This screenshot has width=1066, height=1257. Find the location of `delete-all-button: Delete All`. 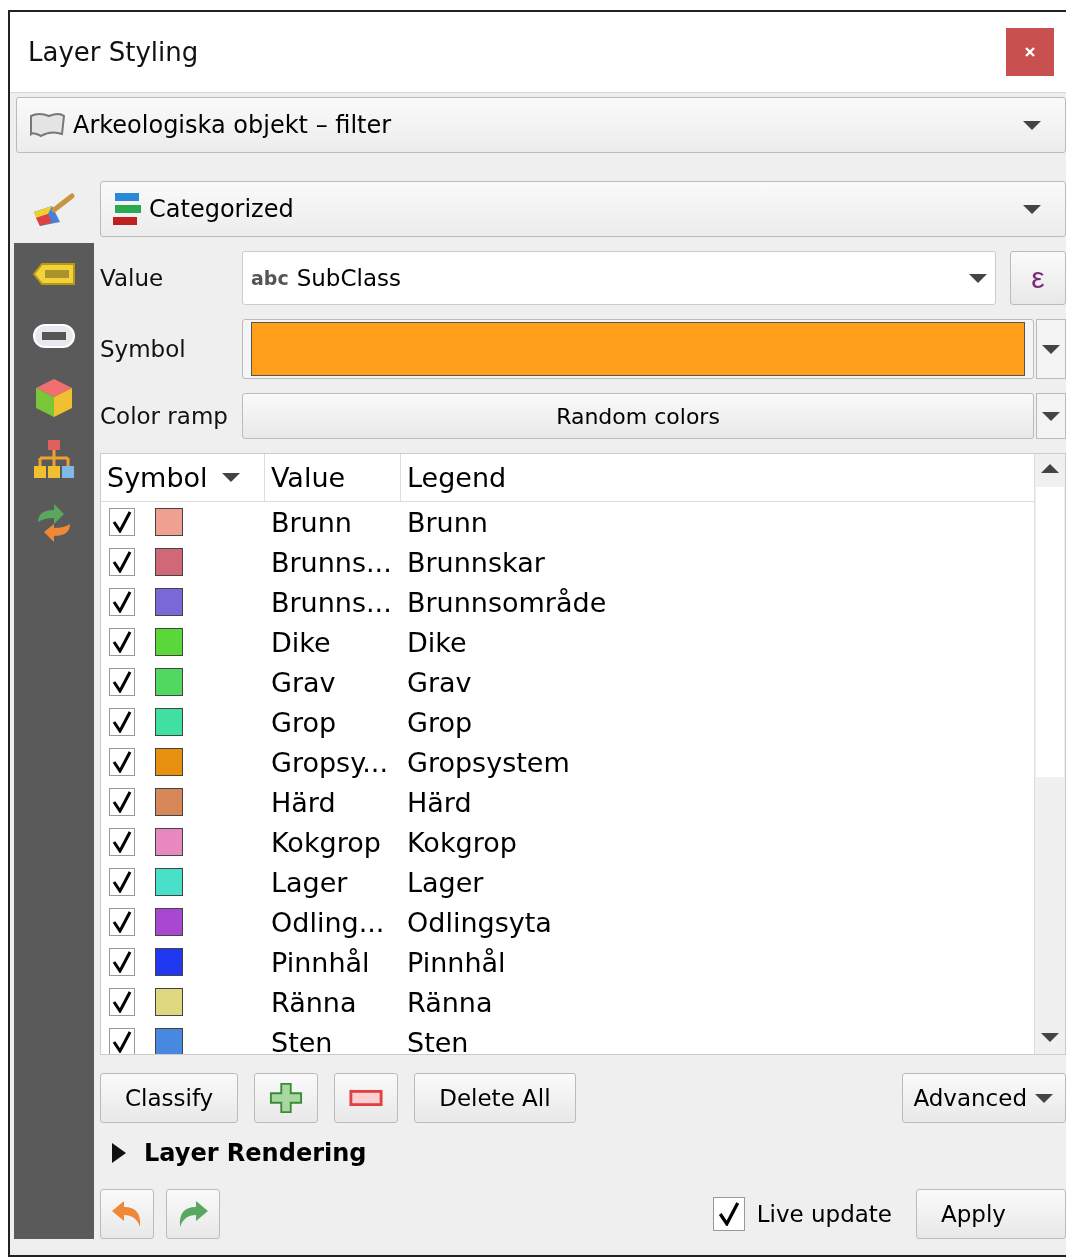

delete-all-button: Delete All is located at coordinates (495, 1098).